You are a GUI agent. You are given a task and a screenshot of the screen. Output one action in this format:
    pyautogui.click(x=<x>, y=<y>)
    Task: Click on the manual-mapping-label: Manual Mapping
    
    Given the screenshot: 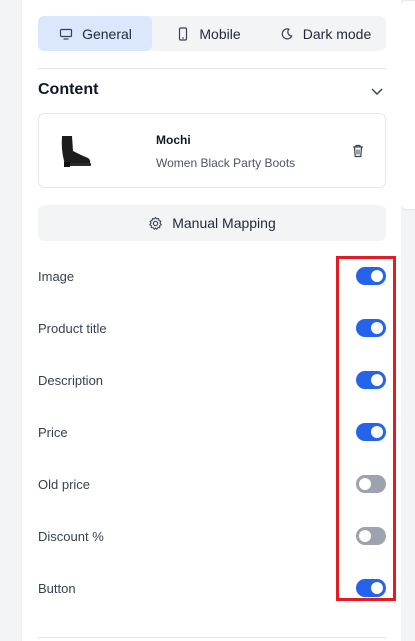 What is the action you would take?
    pyautogui.click(x=224, y=223)
    